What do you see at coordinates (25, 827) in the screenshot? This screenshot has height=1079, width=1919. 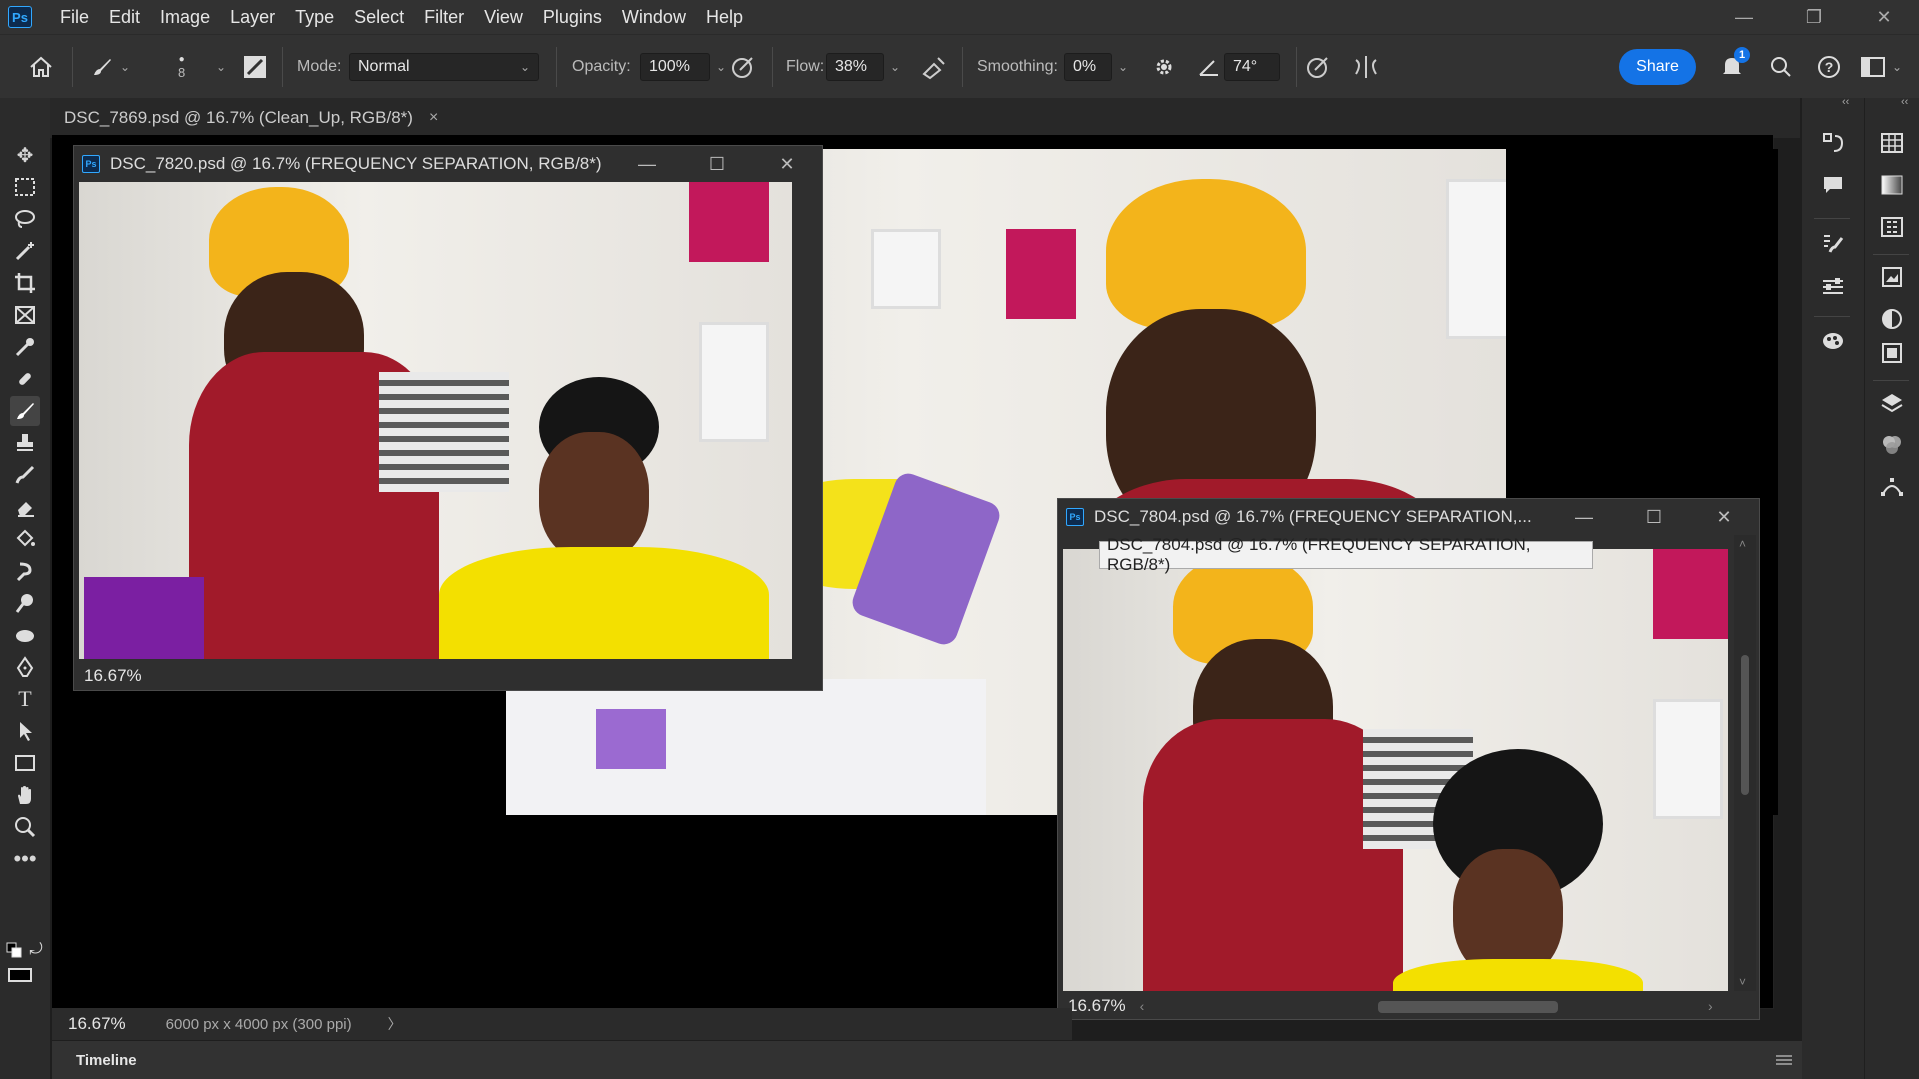 I see `zoom-tool-icon` at bounding box center [25, 827].